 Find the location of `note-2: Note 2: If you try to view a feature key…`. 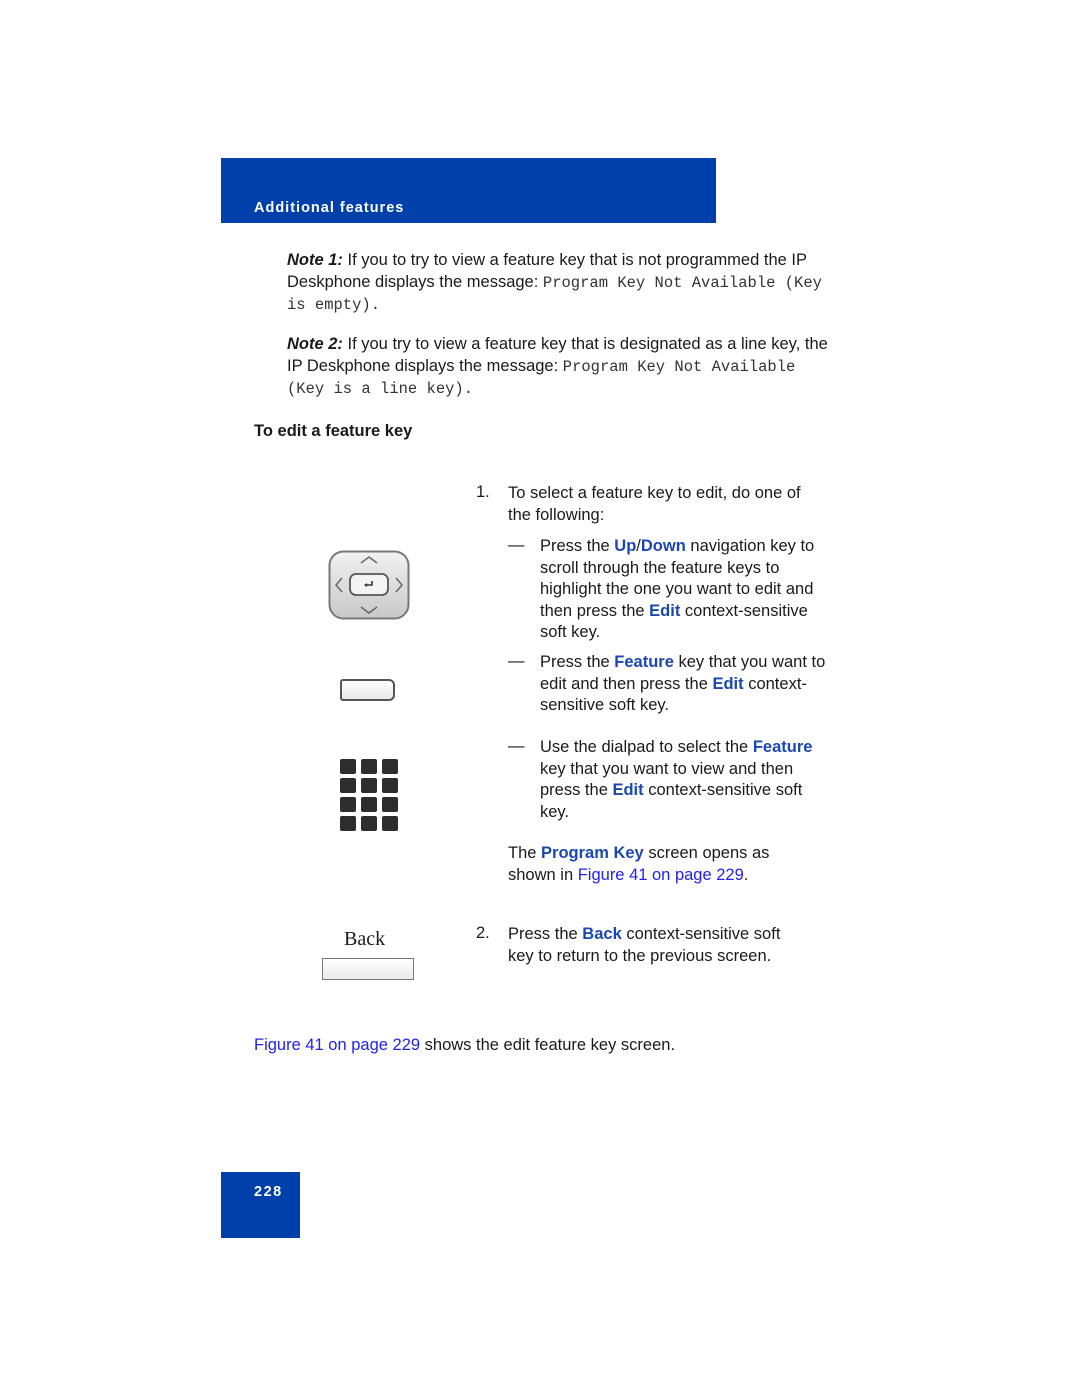

note-2: Note 2: If you try to view a feature key… is located at coordinates (557, 366).